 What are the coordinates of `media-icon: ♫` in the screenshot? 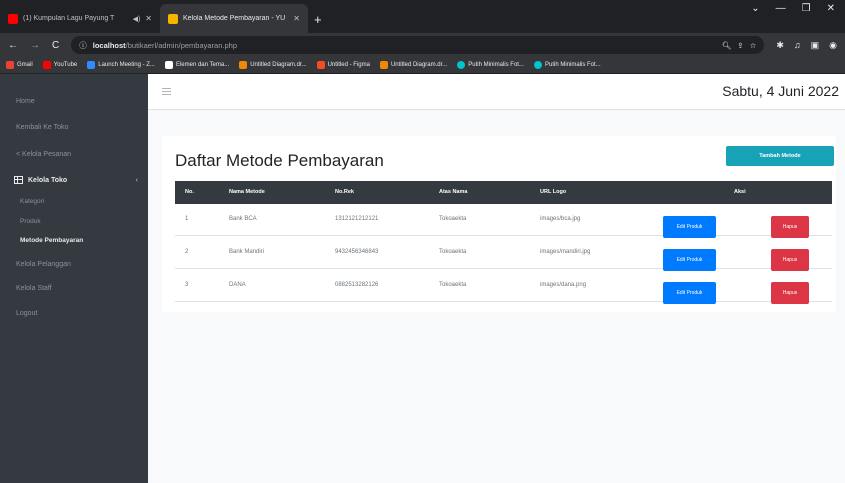 It's located at (797, 45).